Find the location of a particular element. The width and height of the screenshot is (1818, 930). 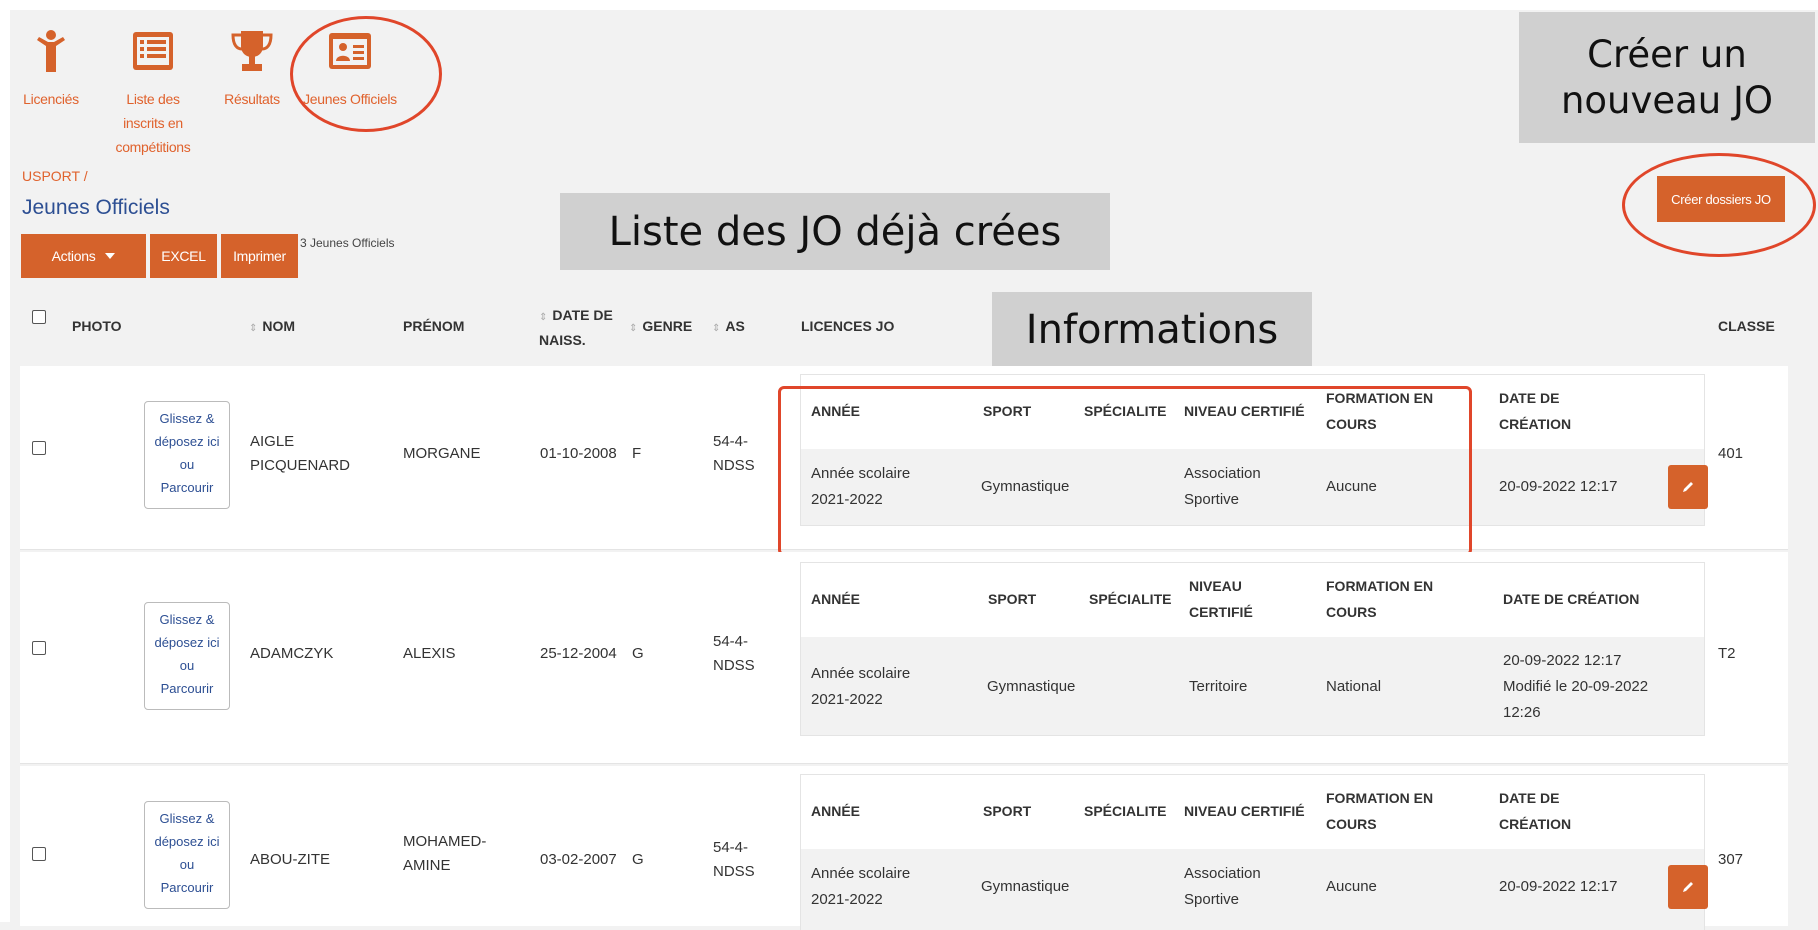

nav-liste-inscrits: Liste des inscrits en compétitions is located at coordinates (153, 93).